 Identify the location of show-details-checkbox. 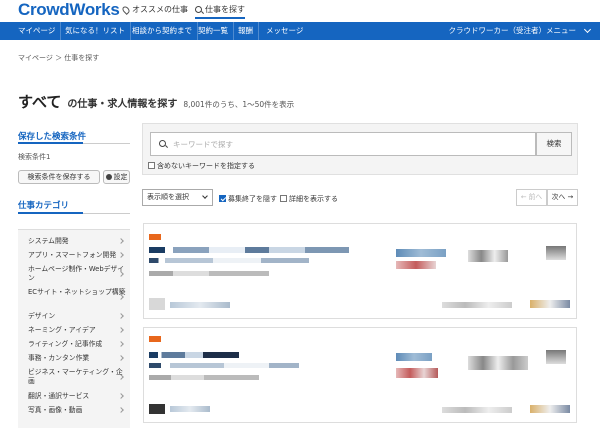
(283, 198).